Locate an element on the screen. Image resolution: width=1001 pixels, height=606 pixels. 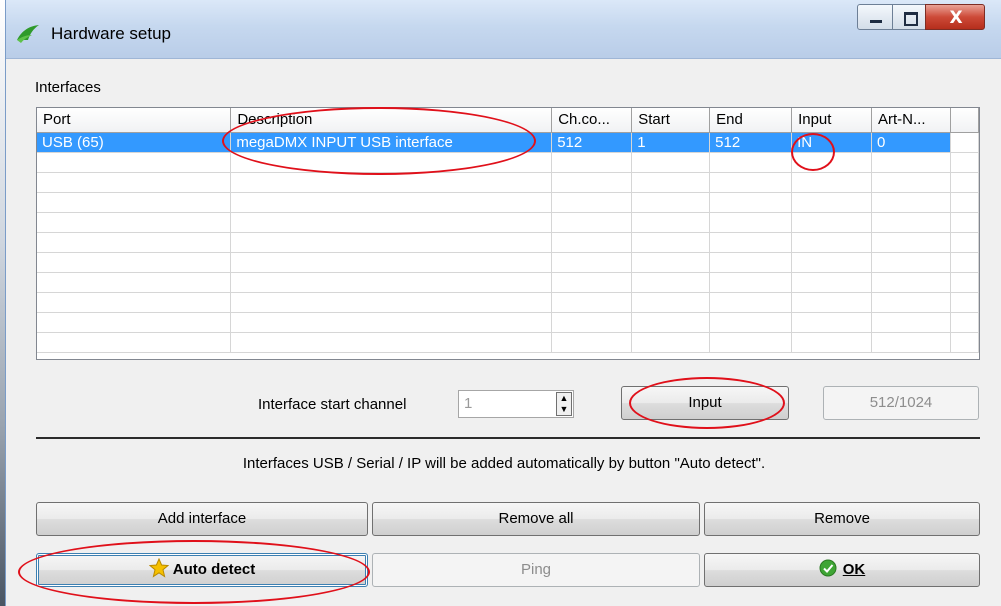
close-icon: X is located at coordinates (956, 18).